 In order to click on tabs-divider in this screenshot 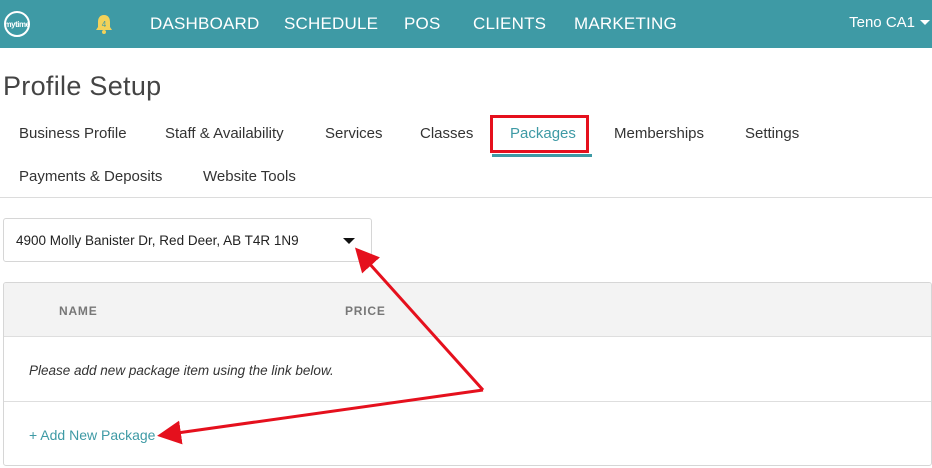, I will do `click(466, 197)`.